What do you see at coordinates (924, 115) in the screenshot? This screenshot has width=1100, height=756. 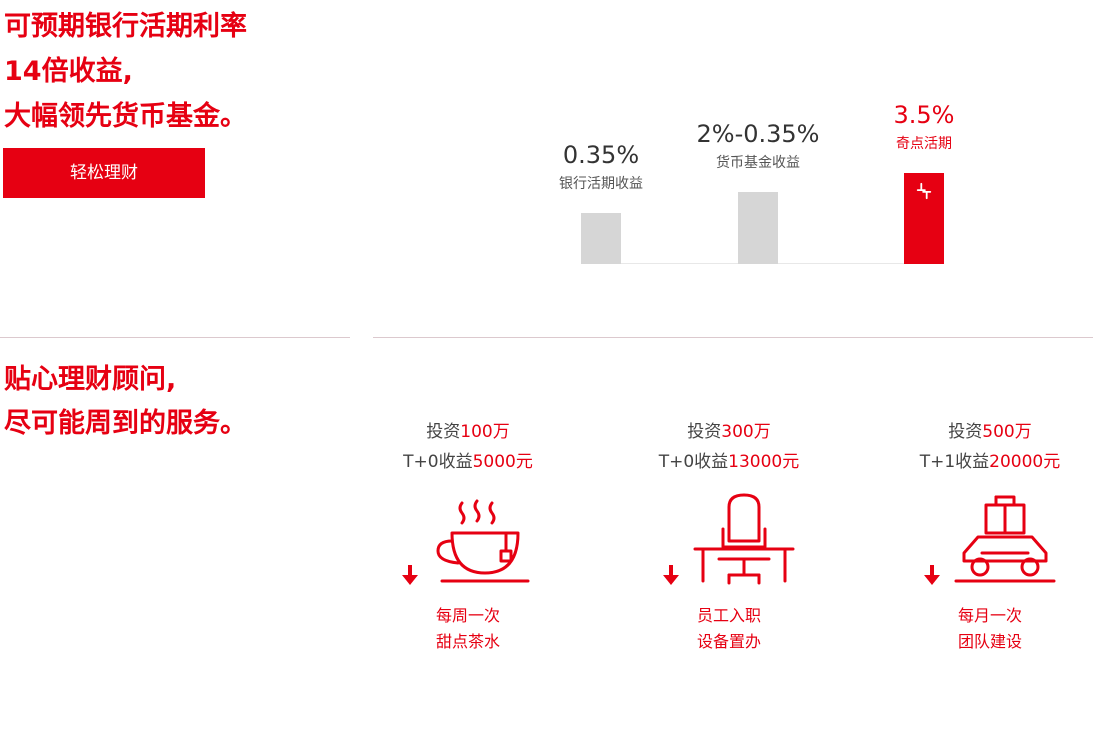 I see `chart-value-label-3: 3.5%` at bounding box center [924, 115].